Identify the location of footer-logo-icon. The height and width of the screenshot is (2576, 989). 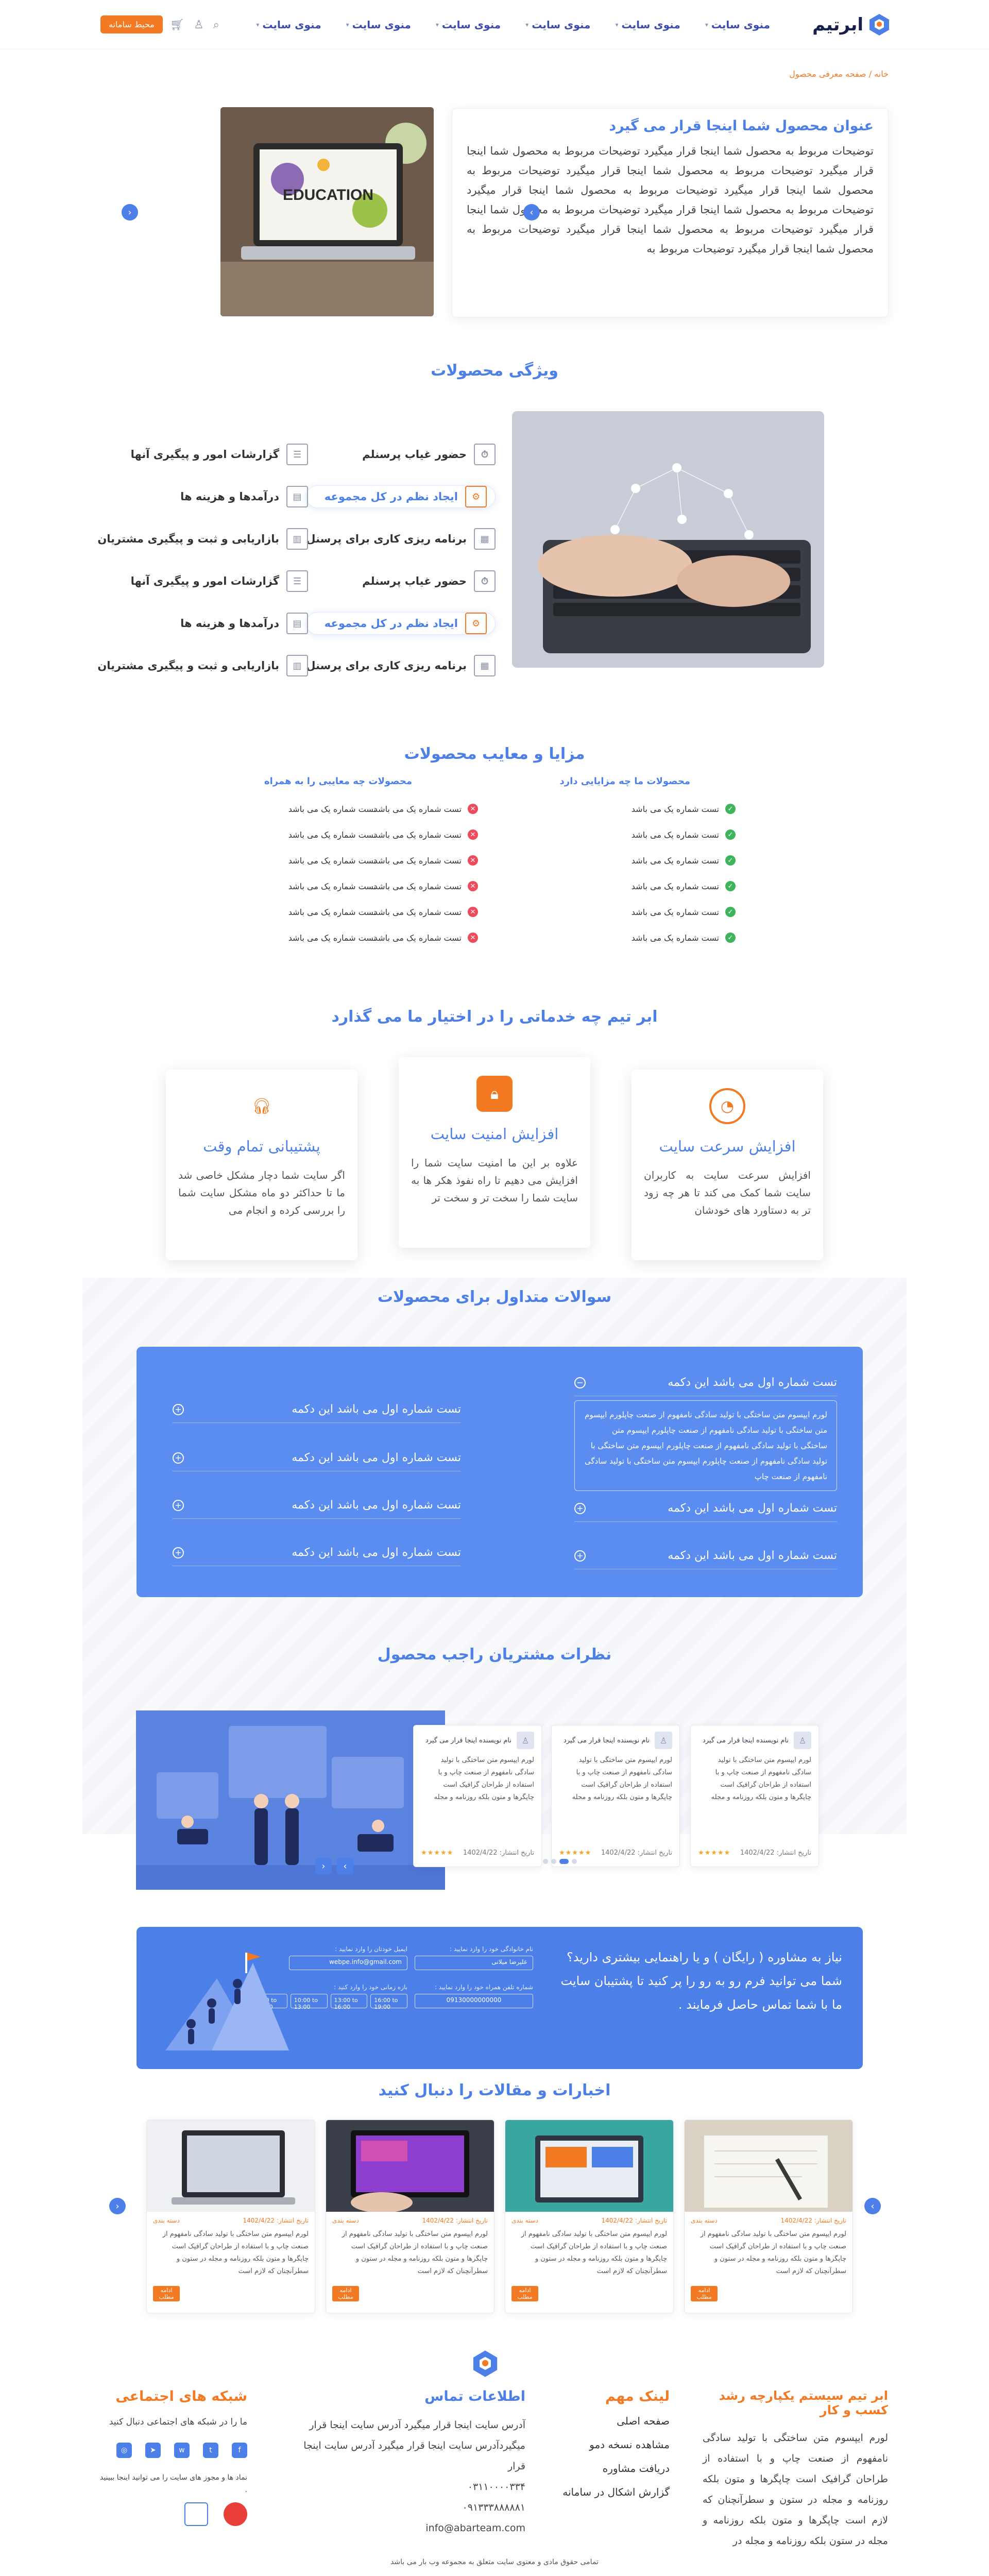
(485, 2363).